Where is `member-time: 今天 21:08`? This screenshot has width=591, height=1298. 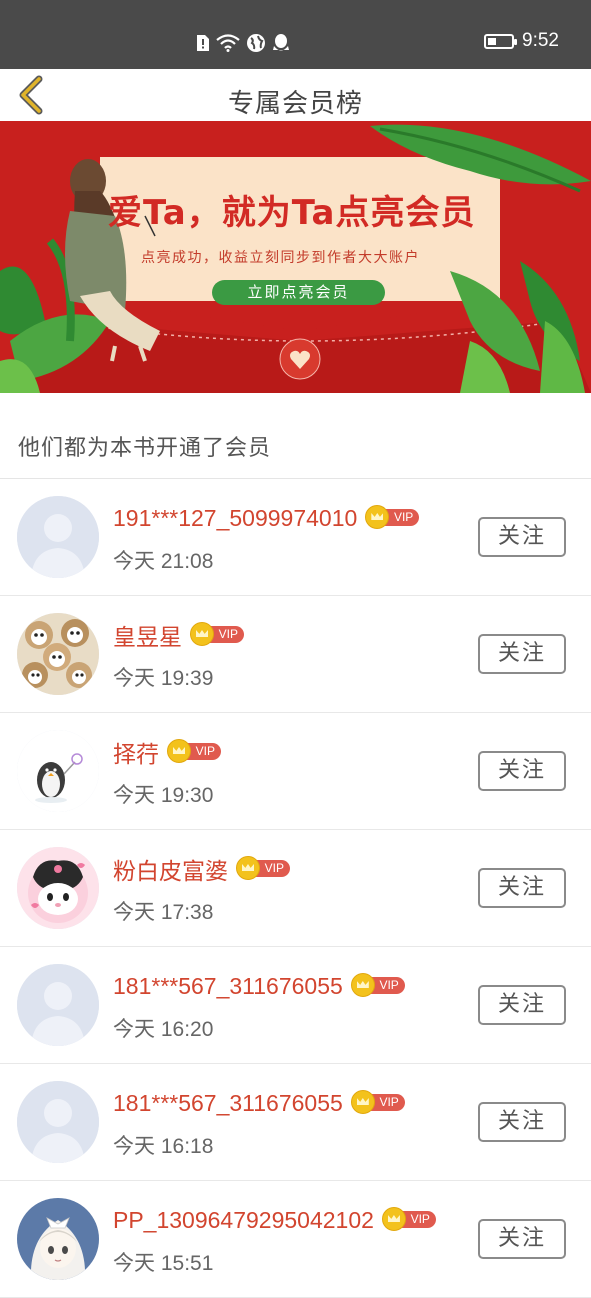
member-time: 今天 21:08 is located at coordinates (163, 561).